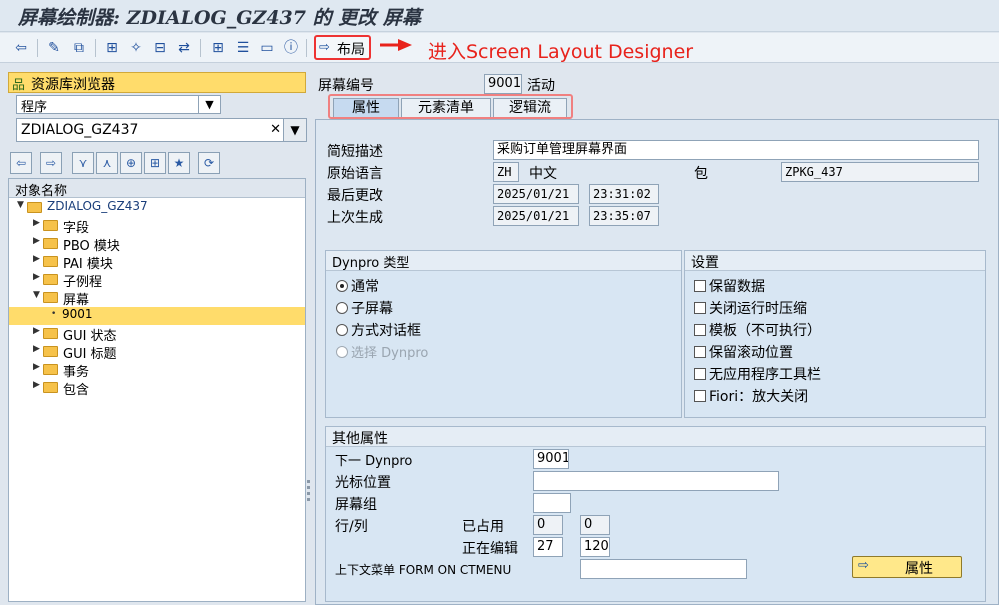 The image size is (999, 605). What do you see at coordinates (530, 107) in the screenshot?
I see `tab-flow-logic: 逻辑流` at bounding box center [530, 107].